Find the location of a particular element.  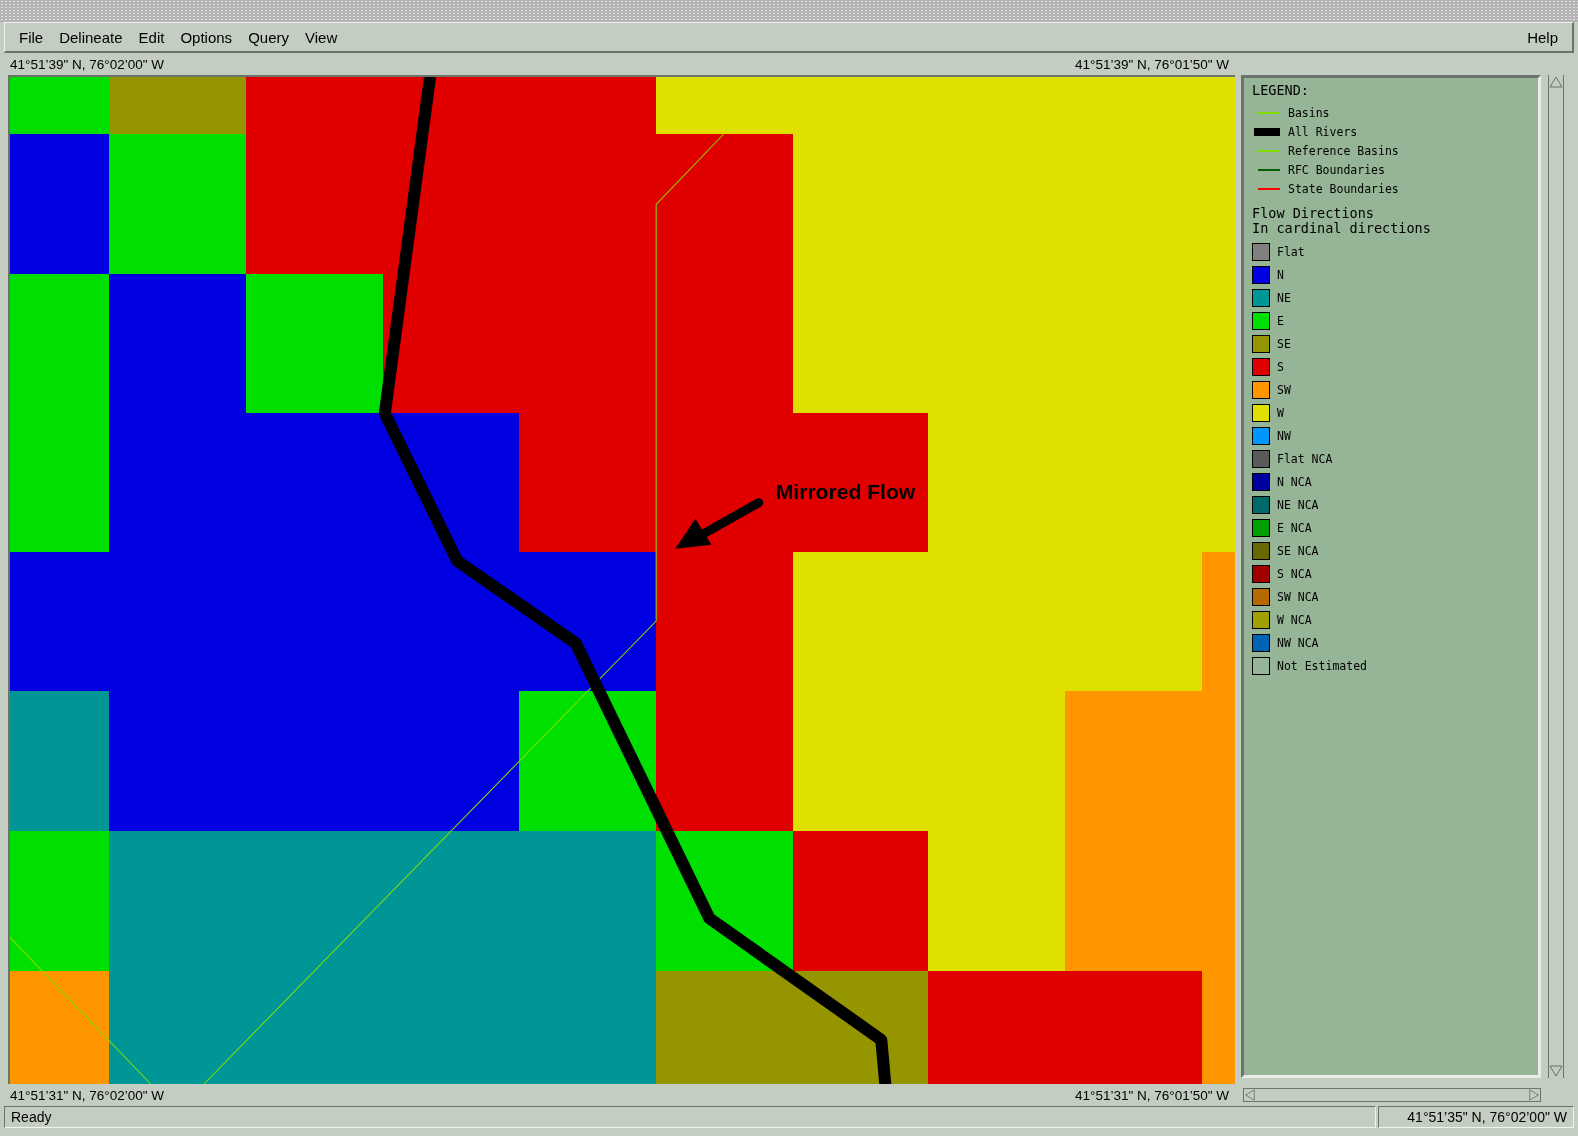

status-message: Ready is located at coordinates (690, 1117).